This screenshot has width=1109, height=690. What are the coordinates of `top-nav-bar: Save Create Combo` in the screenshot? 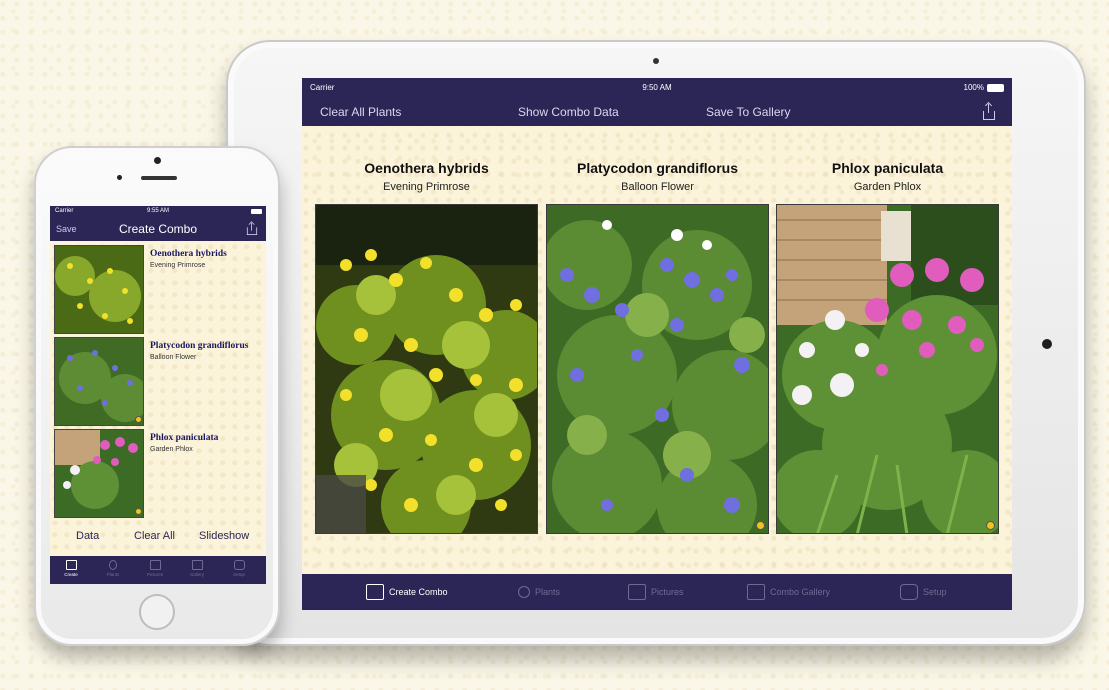 It's located at (158, 229).